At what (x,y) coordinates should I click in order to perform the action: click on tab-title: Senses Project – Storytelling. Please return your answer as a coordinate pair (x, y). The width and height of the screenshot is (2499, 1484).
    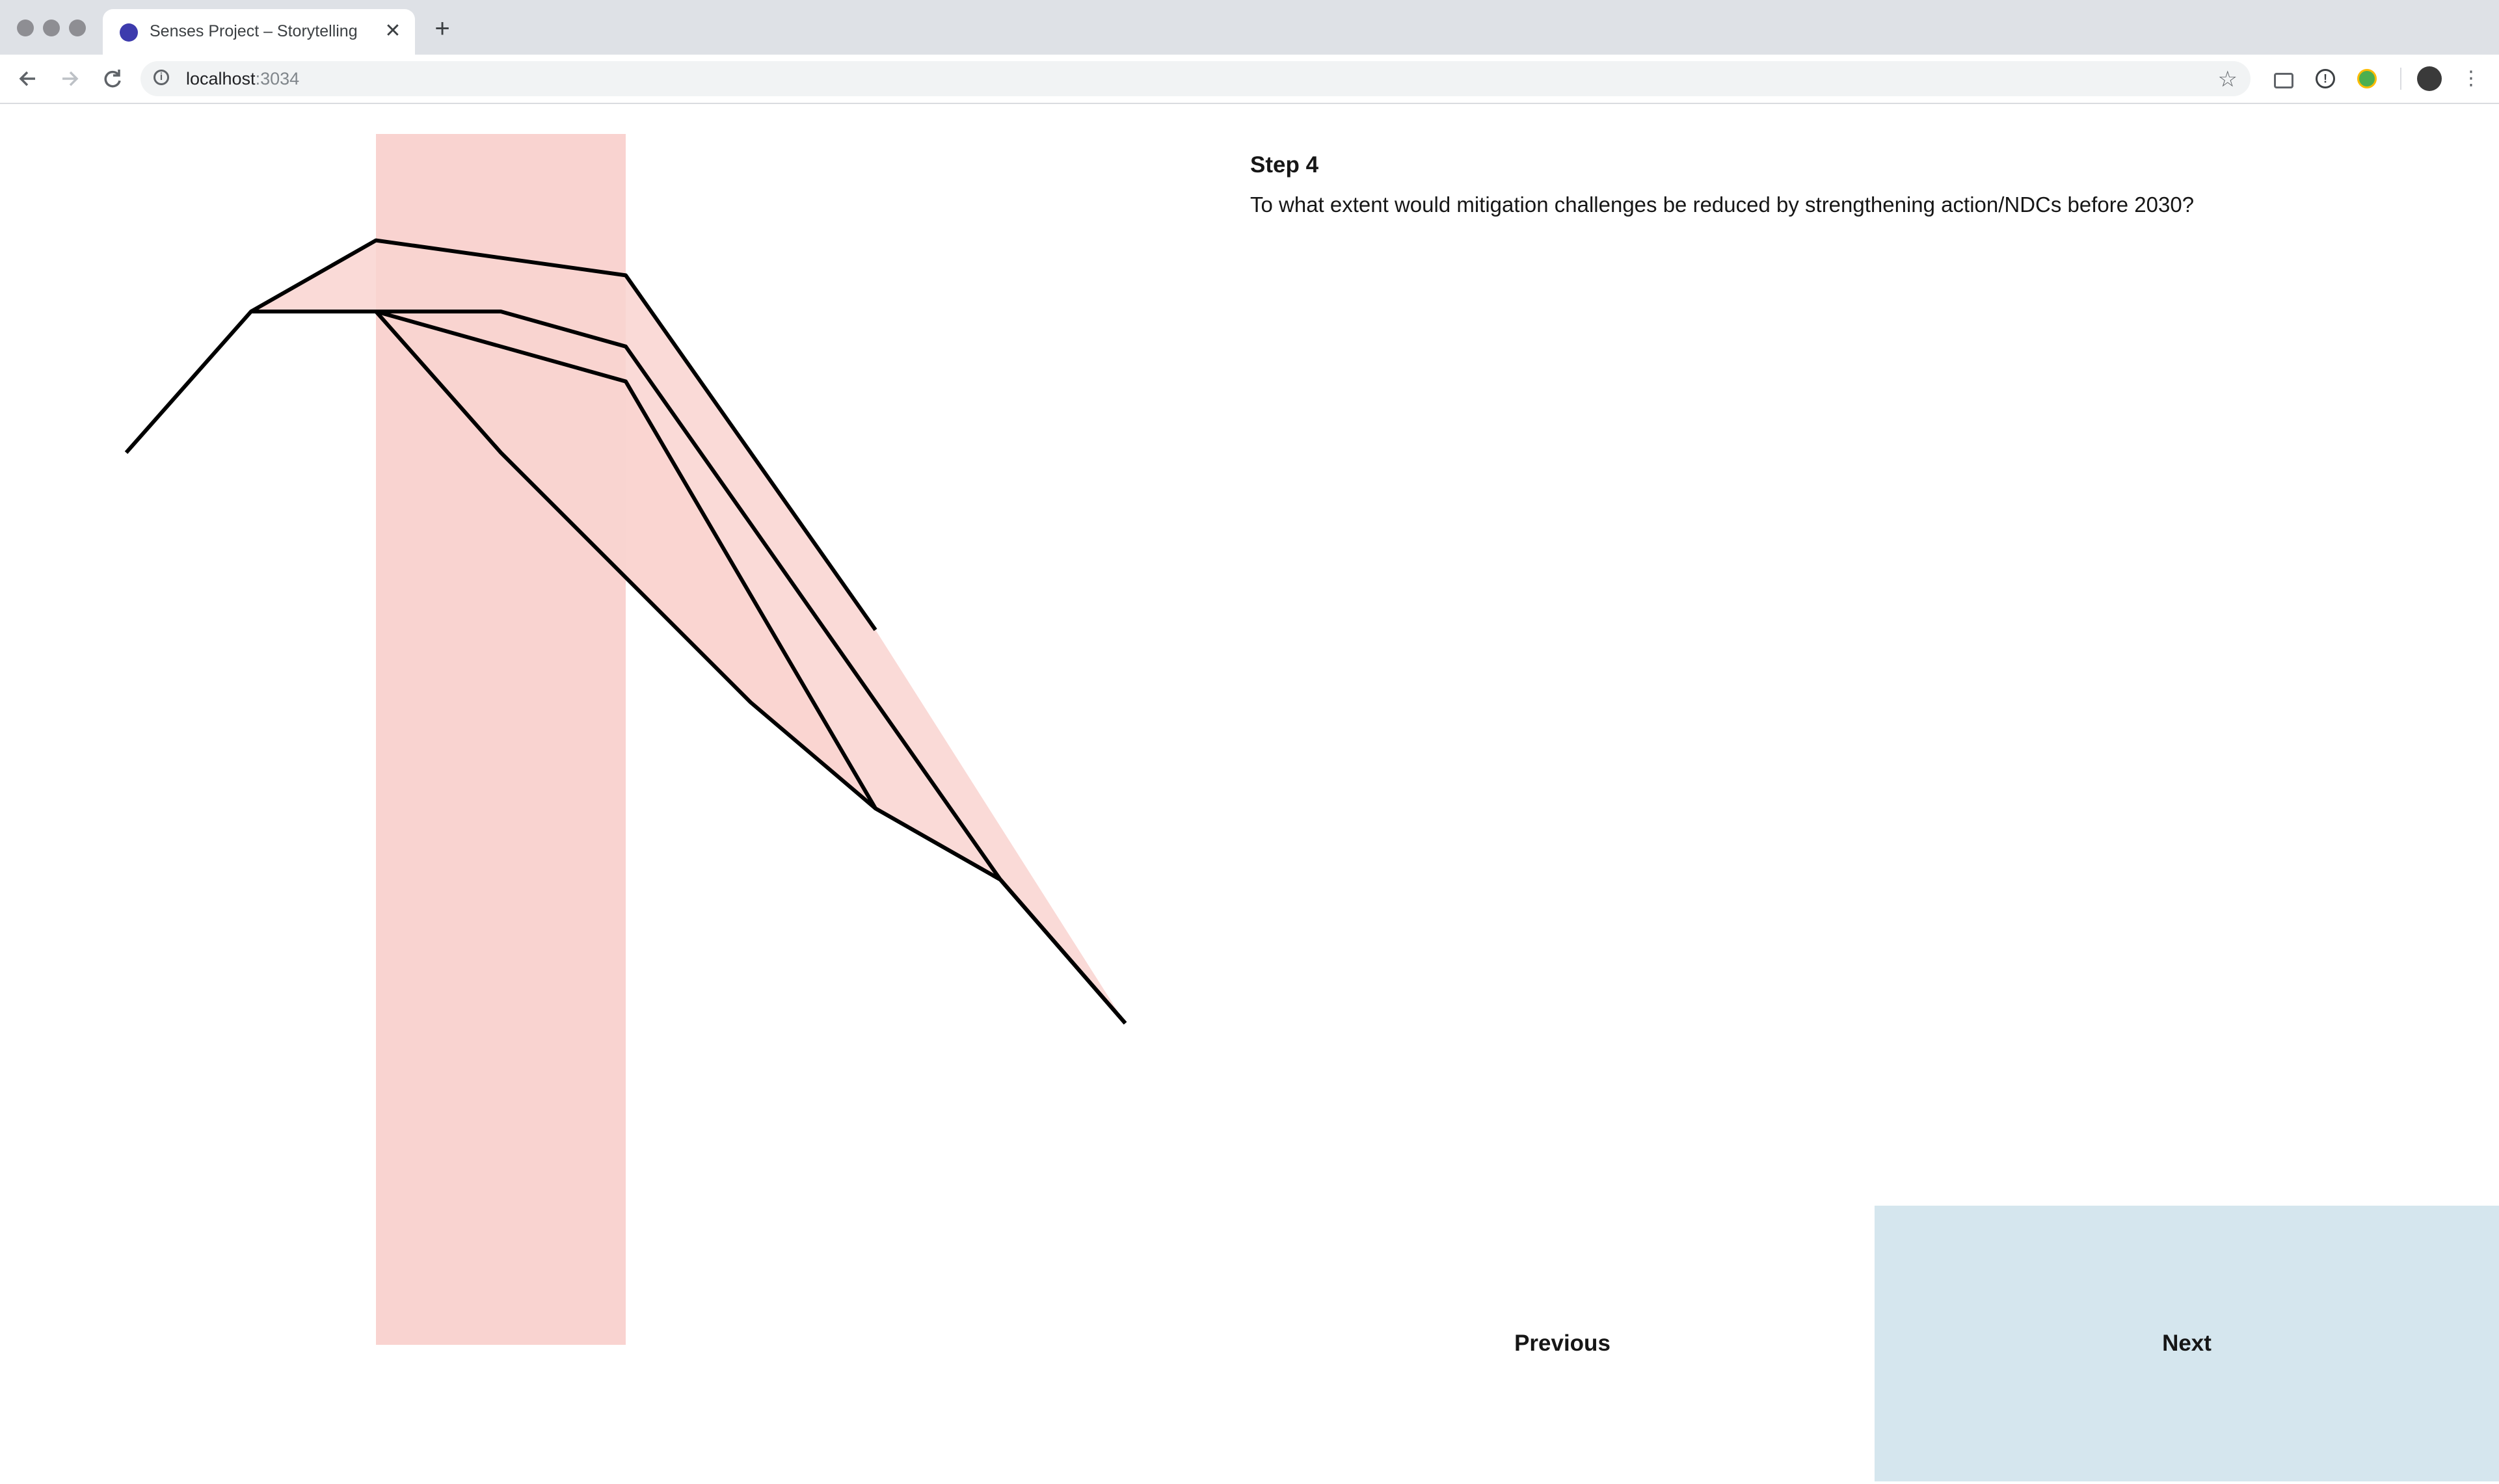
    Looking at the image, I should click on (254, 31).